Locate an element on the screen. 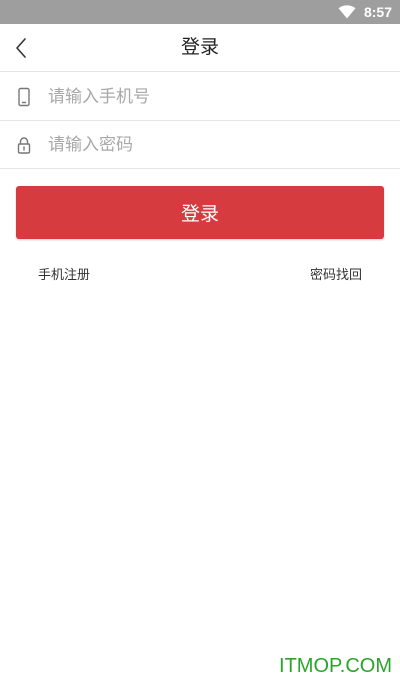 The height and width of the screenshot is (690, 400). register-link: 手机注册 is located at coordinates (64, 273).